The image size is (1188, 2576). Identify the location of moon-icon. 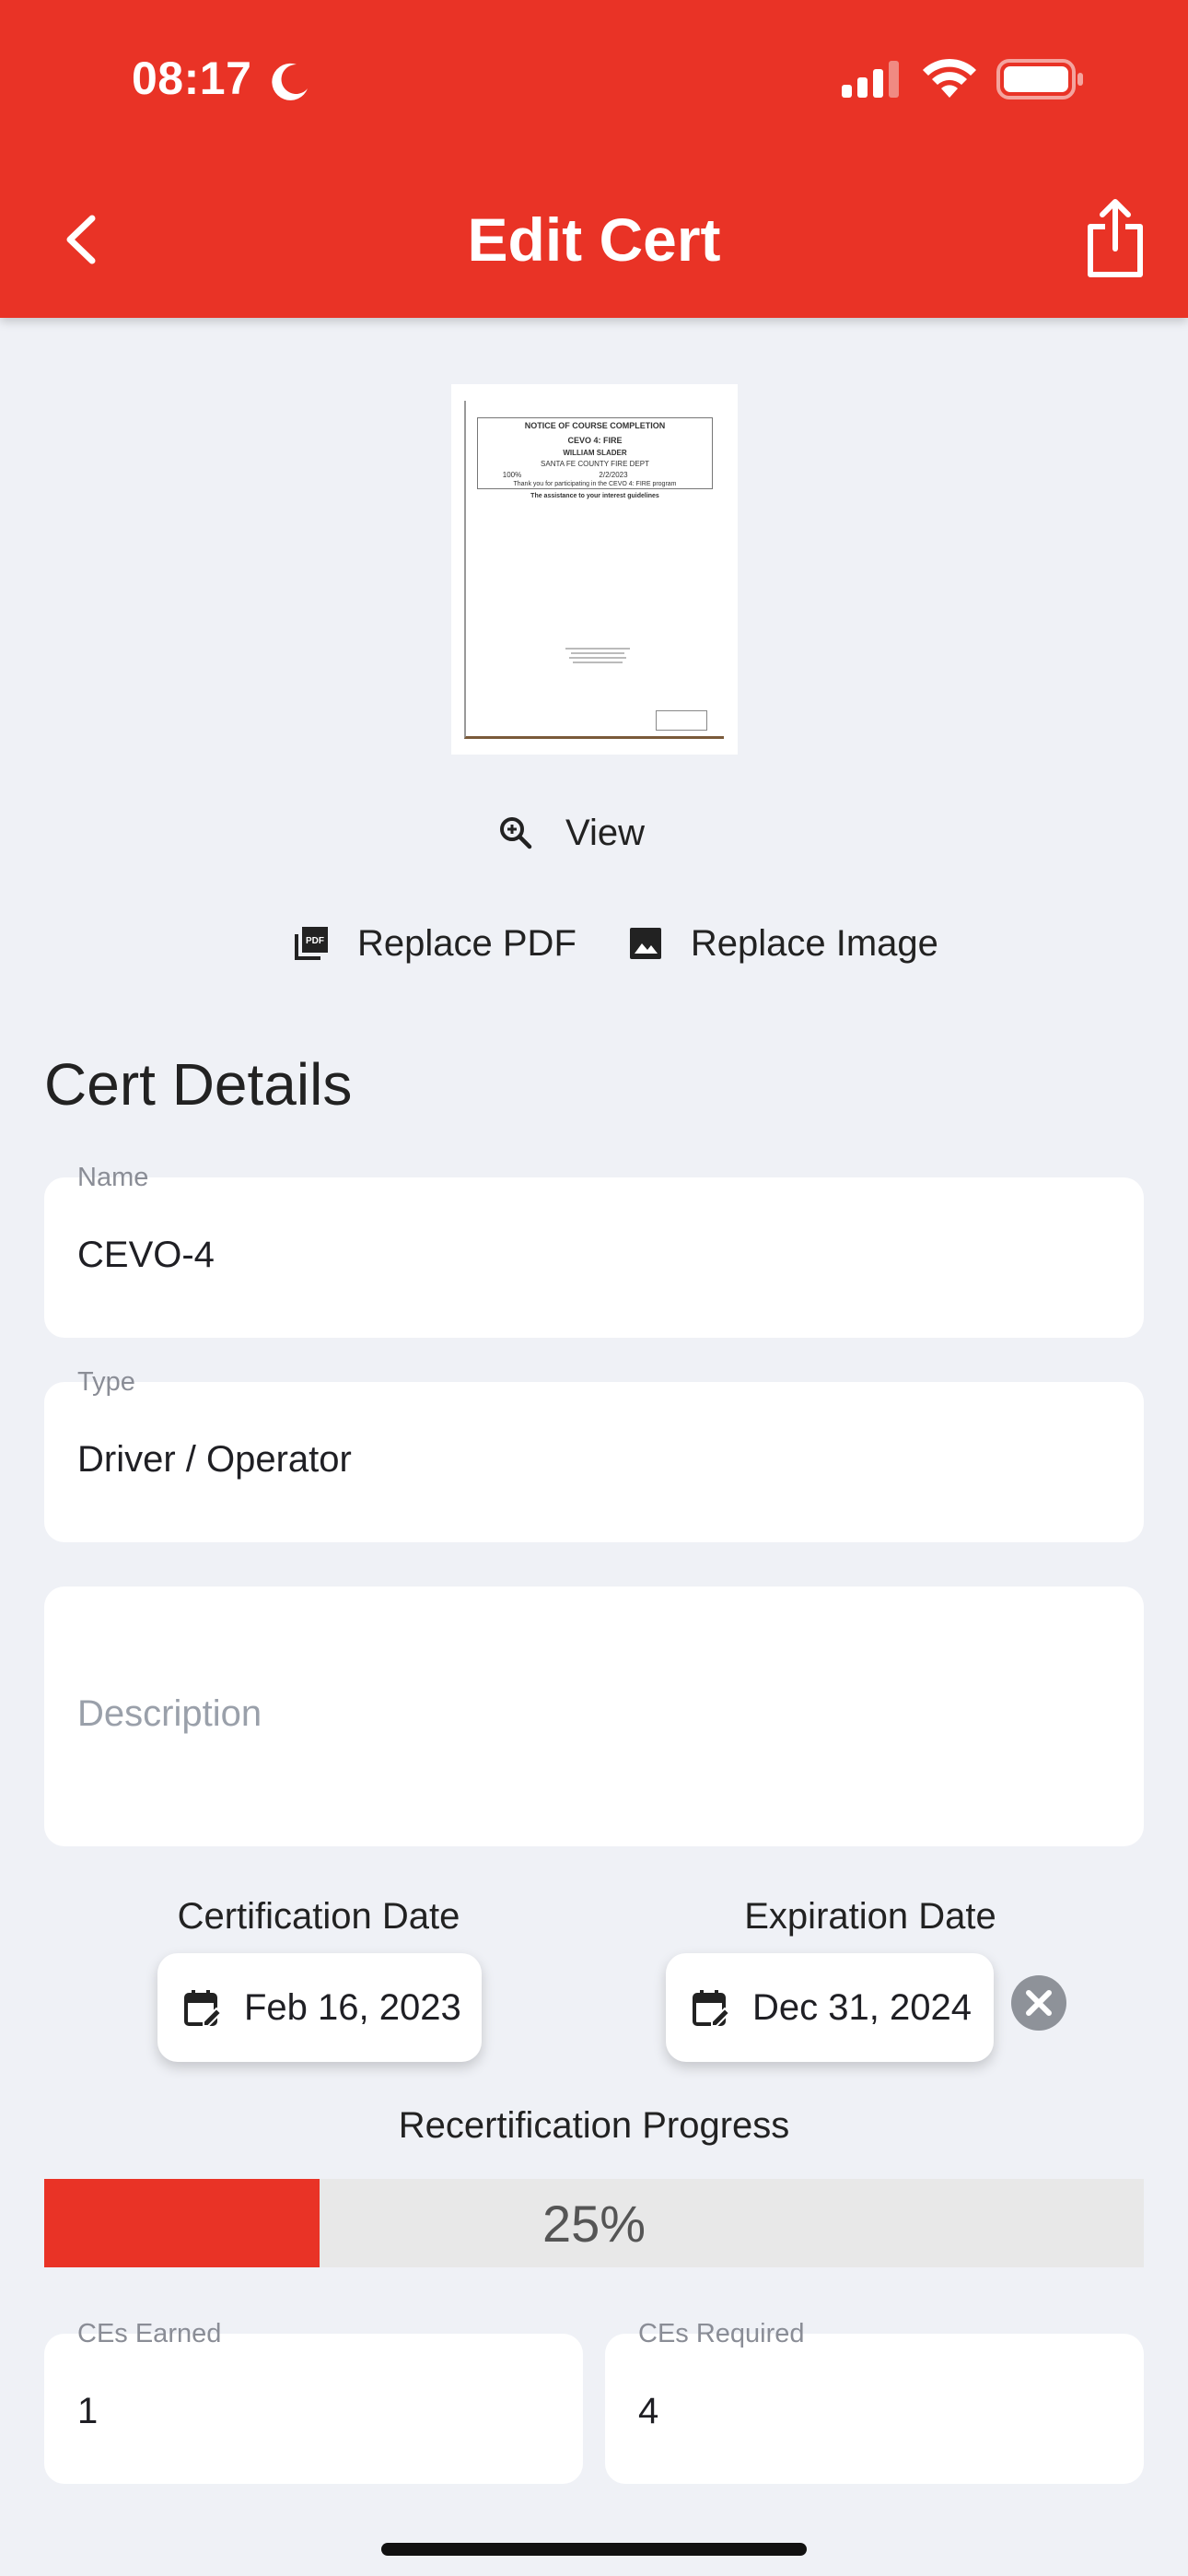
(290, 81).